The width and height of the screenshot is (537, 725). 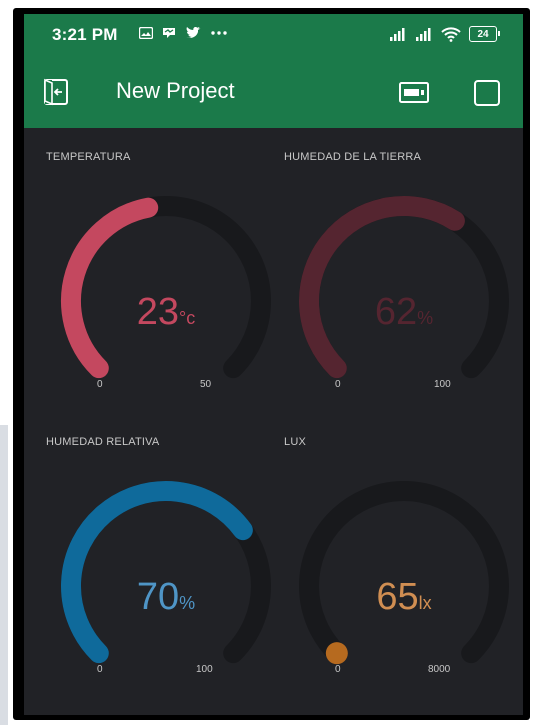 I want to click on gauge-value: 62%, so click(x=404, y=312).